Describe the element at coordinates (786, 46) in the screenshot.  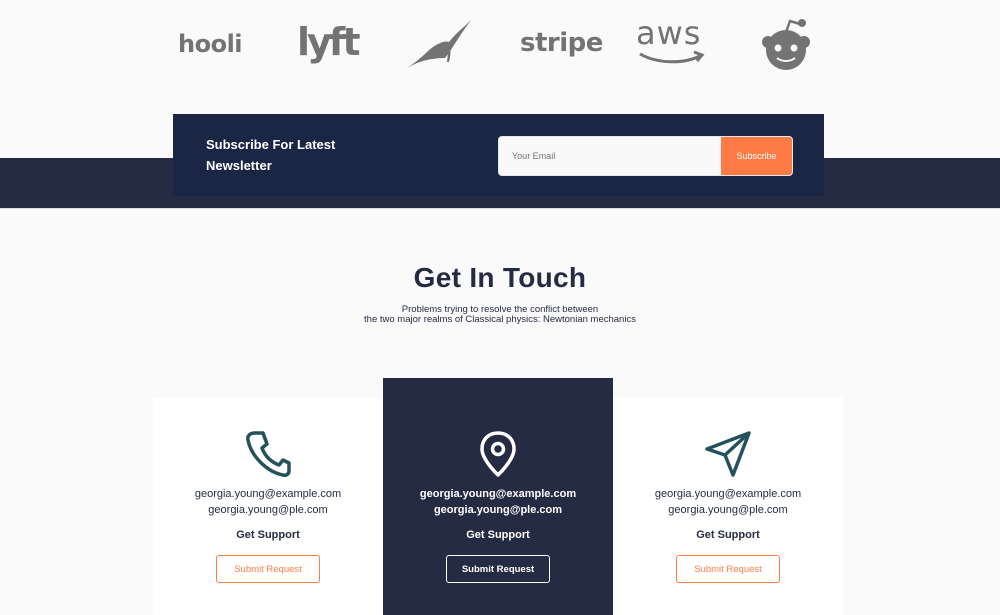
I see `reddit-logo` at that location.